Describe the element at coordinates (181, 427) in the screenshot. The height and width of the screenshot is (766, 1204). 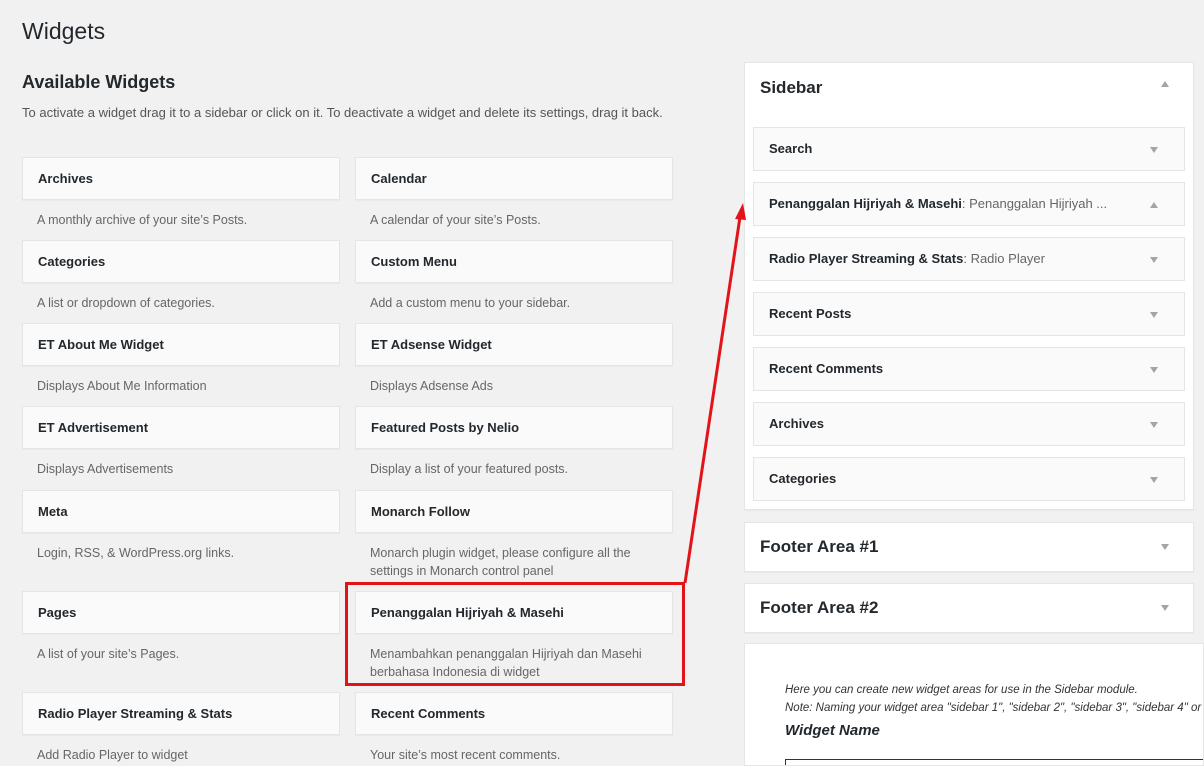
I see `widget-et-advertisement: ET Advertisement` at that location.